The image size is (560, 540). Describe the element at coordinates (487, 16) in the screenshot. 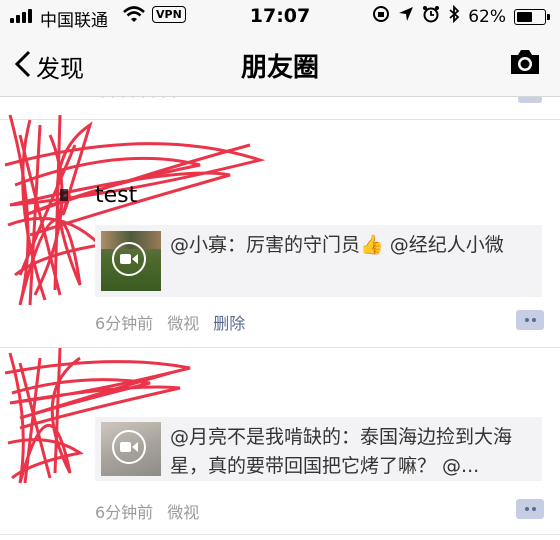

I see `battery-percent: 62%` at that location.